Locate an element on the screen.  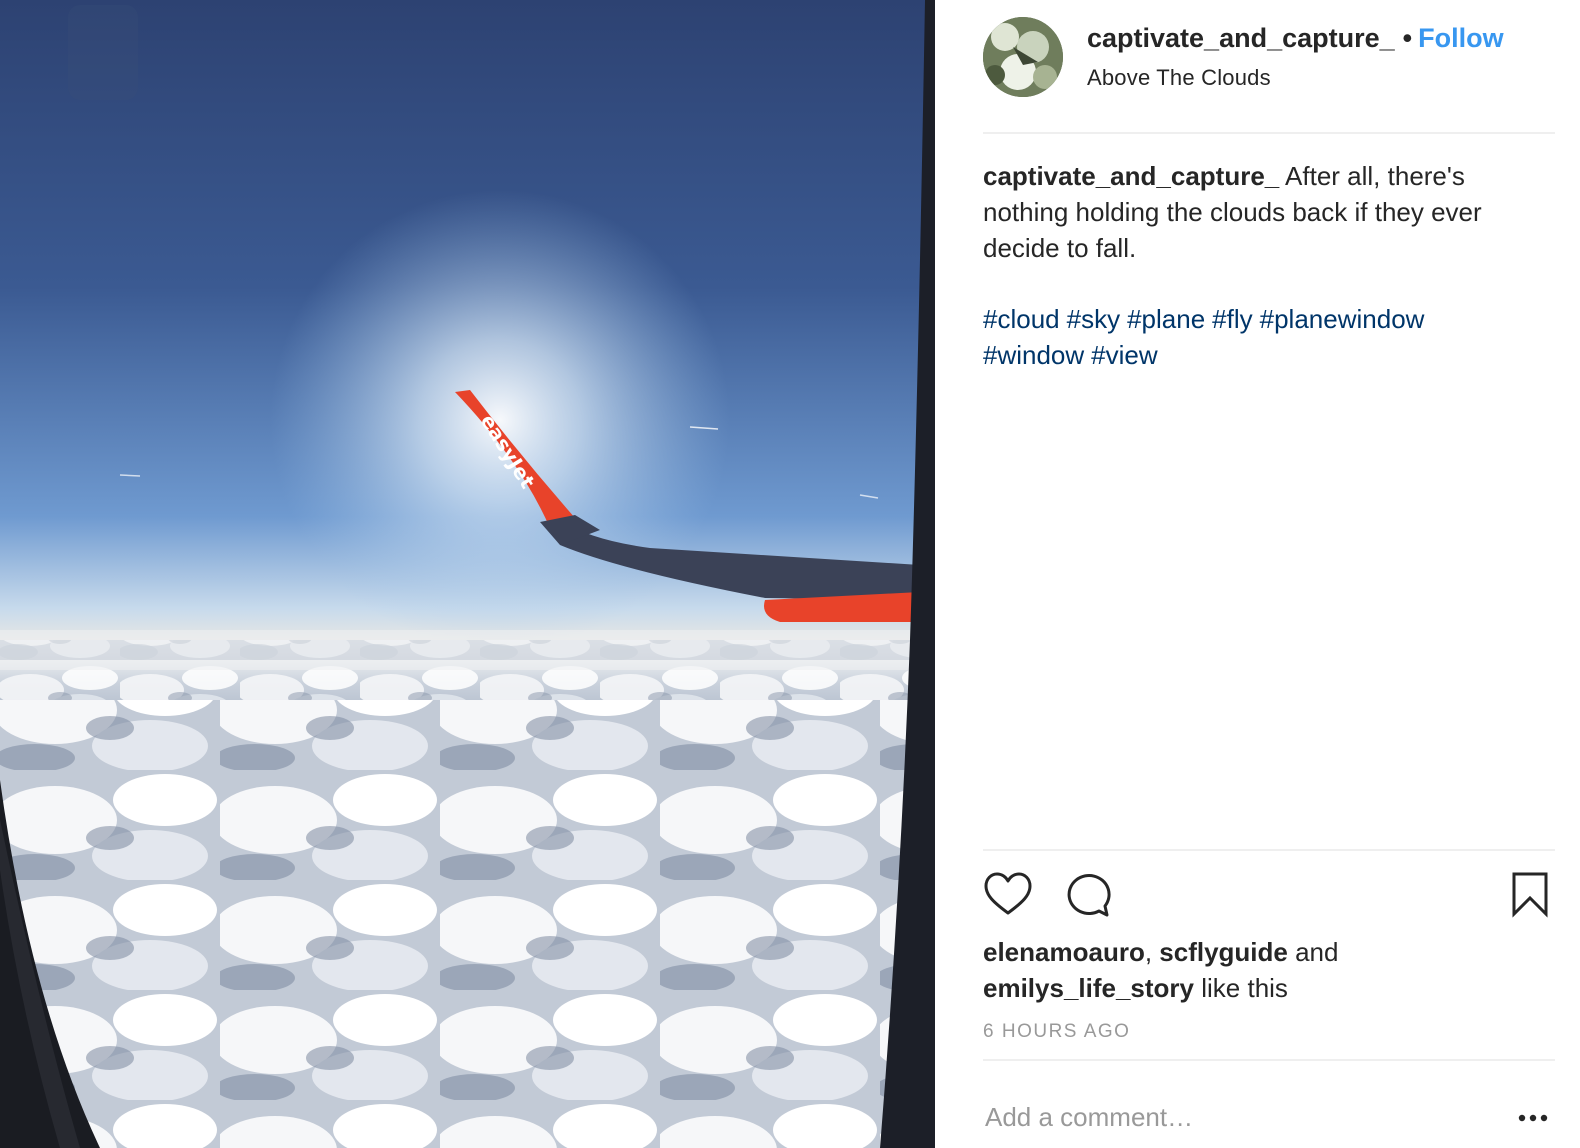
actions-divider is located at coordinates (1269, 850).